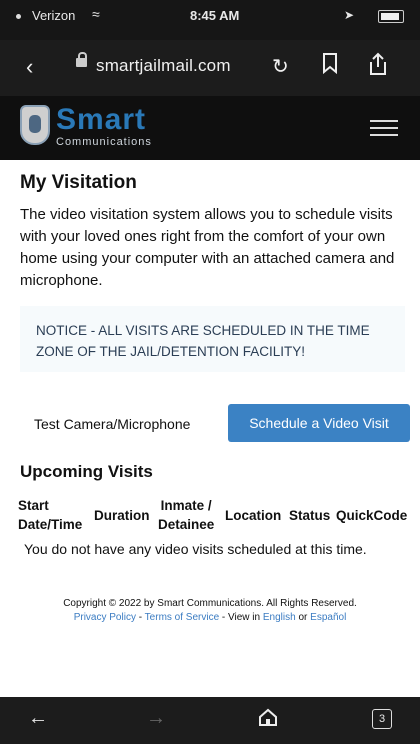  What do you see at coordinates (210, 720) in the screenshot?
I see `browser-bottom-bar: ← → 3` at bounding box center [210, 720].